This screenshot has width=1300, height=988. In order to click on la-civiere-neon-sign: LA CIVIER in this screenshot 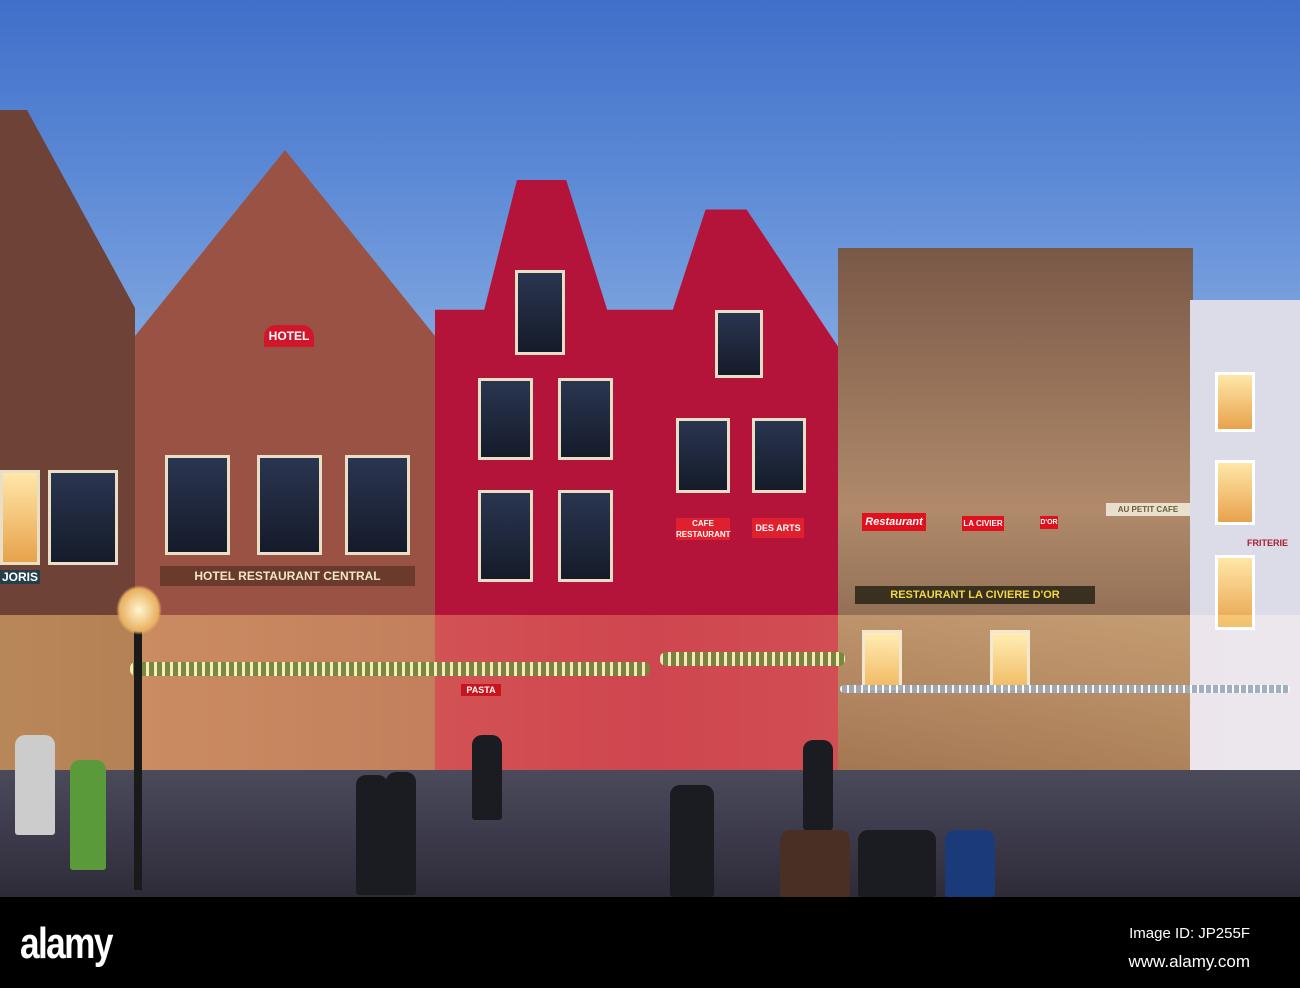, I will do `click(983, 523)`.